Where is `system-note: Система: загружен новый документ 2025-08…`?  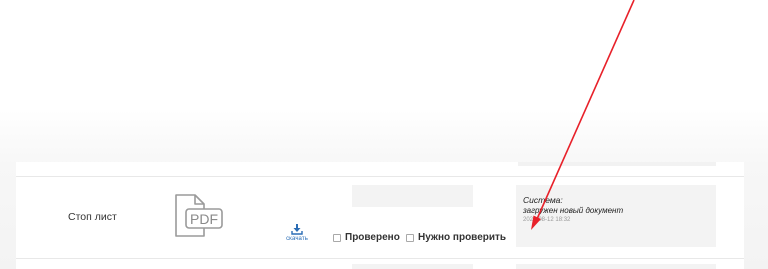
system-note: Система: загружен новый документ 2025-08… is located at coordinates (616, 216).